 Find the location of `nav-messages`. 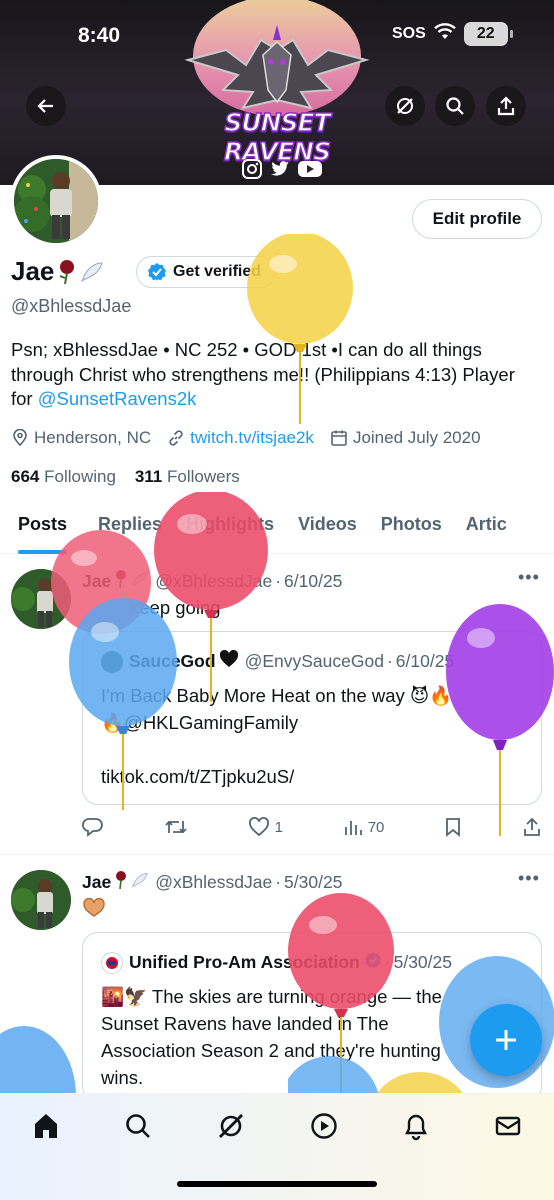

nav-messages is located at coordinates (508, 1126).